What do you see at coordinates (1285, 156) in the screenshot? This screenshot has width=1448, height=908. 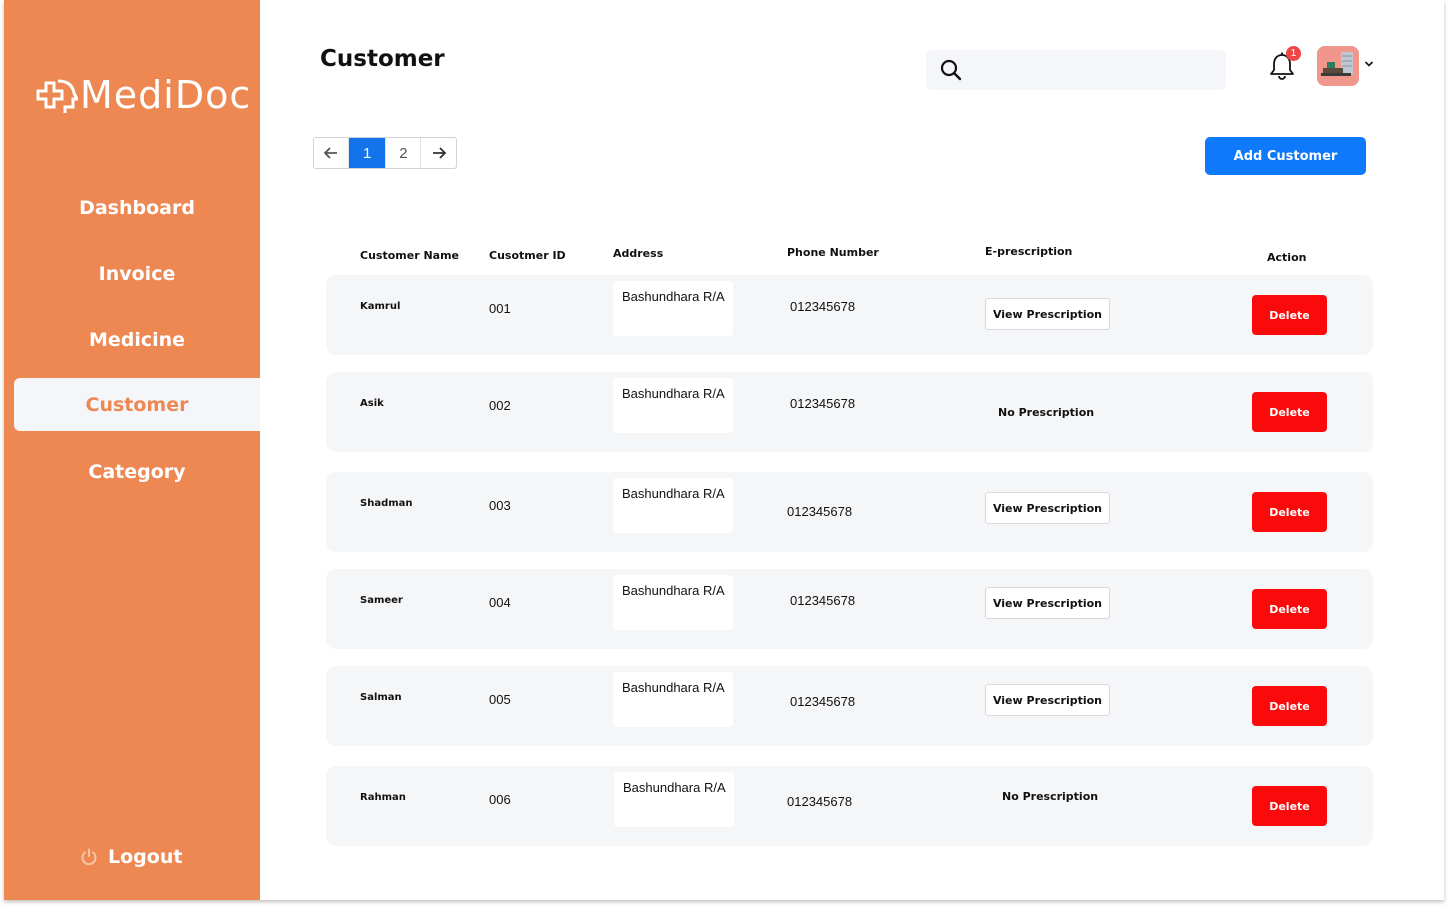 I see `add-customer-button: Add Customer` at bounding box center [1285, 156].